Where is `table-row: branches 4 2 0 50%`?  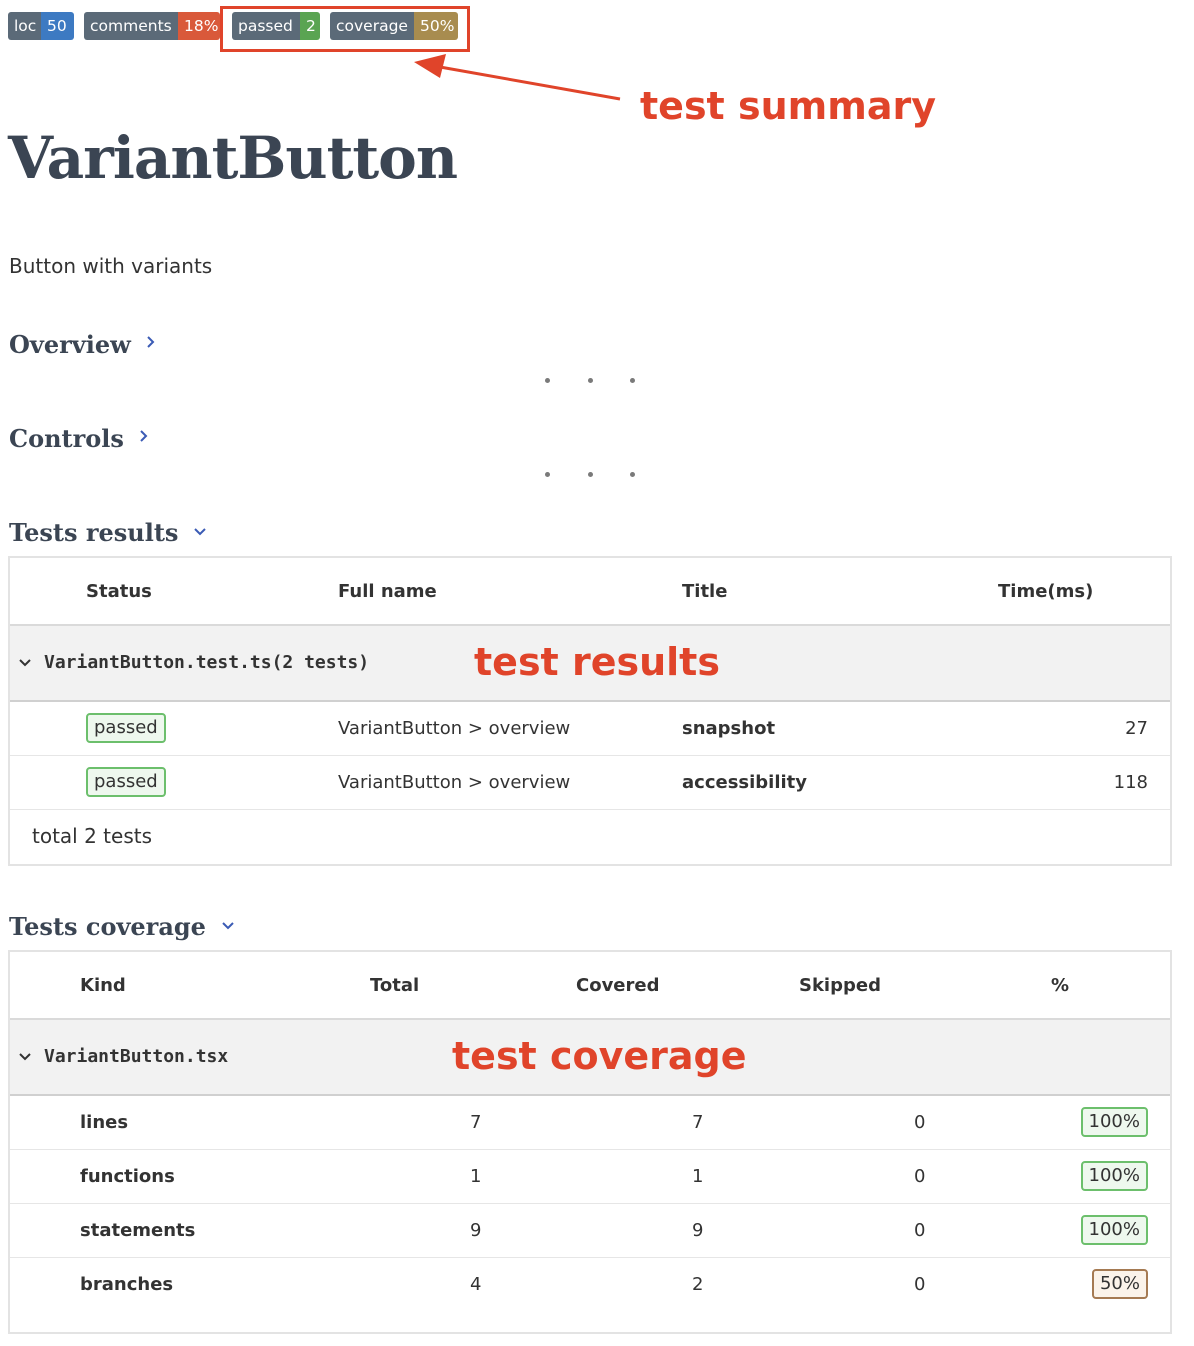
table-row: branches 4 2 0 50% is located at coordinates (590, 1285).